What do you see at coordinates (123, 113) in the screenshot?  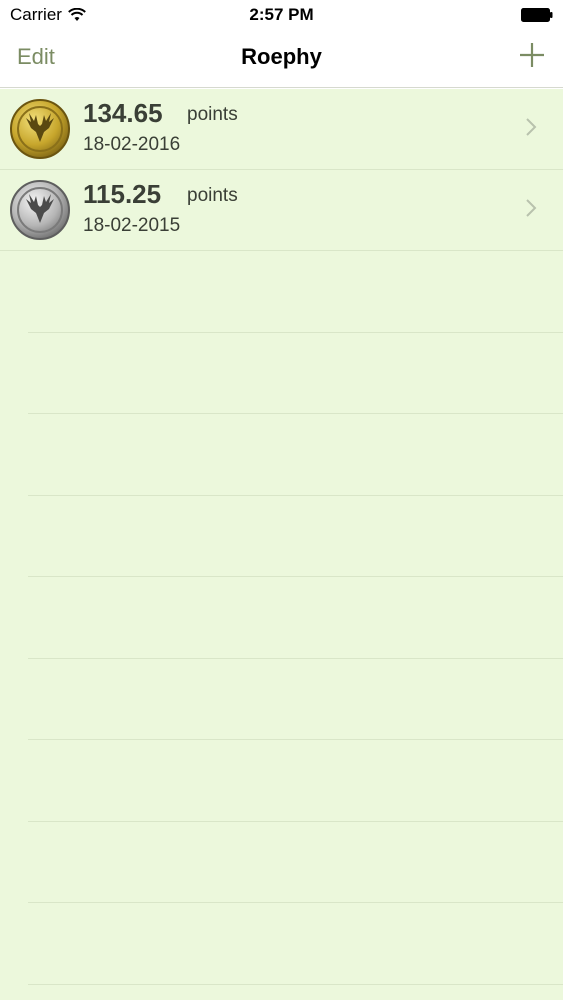 I see `trophy-score: 134.65` at bounding box center [123, 113].